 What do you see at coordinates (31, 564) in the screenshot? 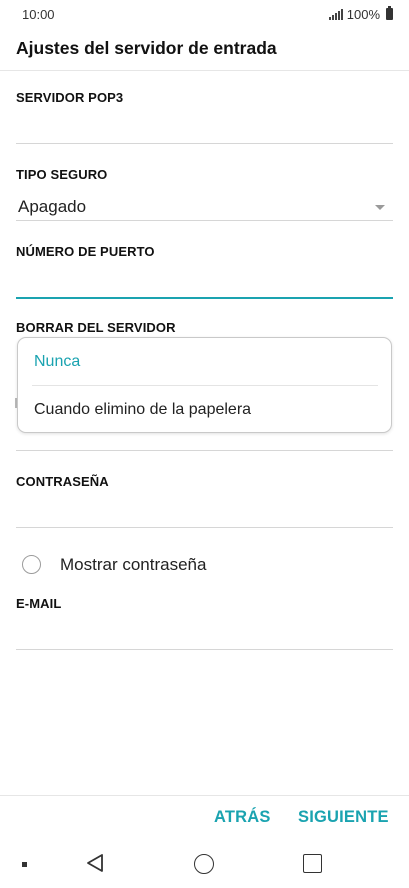
I see `show-password-radio` at bounding box center [31, 564].